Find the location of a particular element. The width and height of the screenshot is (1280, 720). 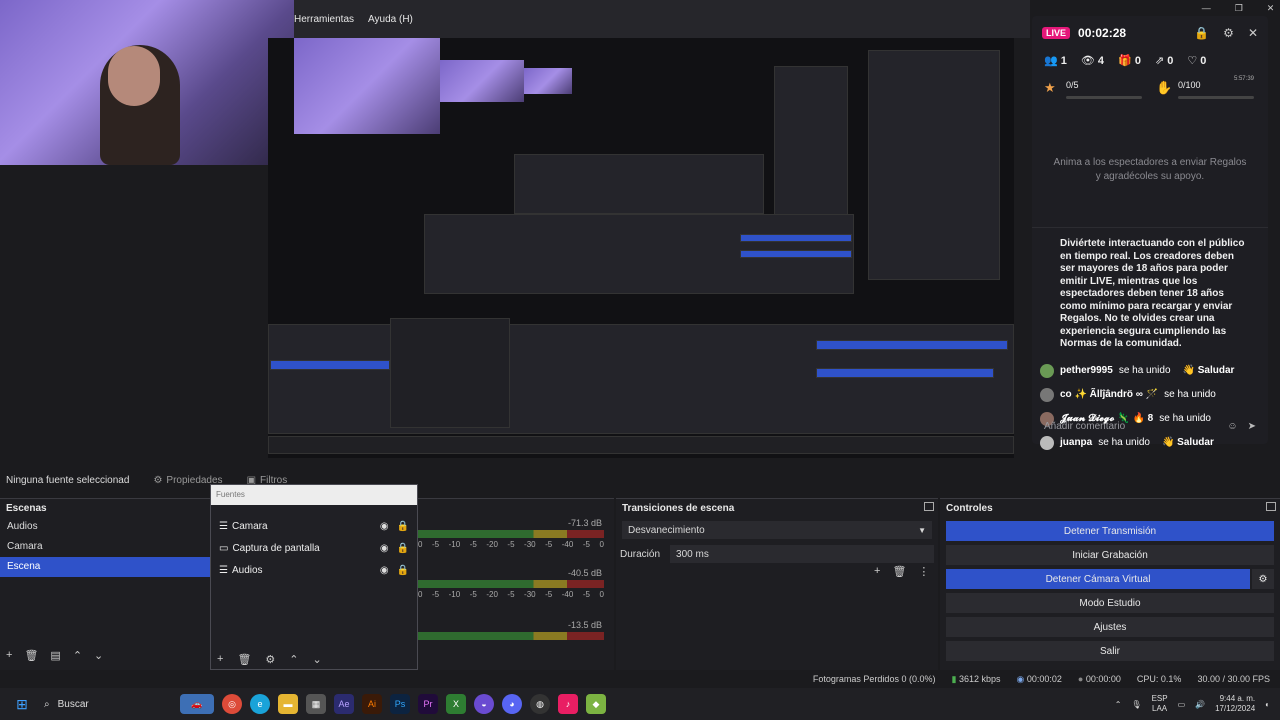

emoji-icon: ☺ is located at coordinates (1232, 426).